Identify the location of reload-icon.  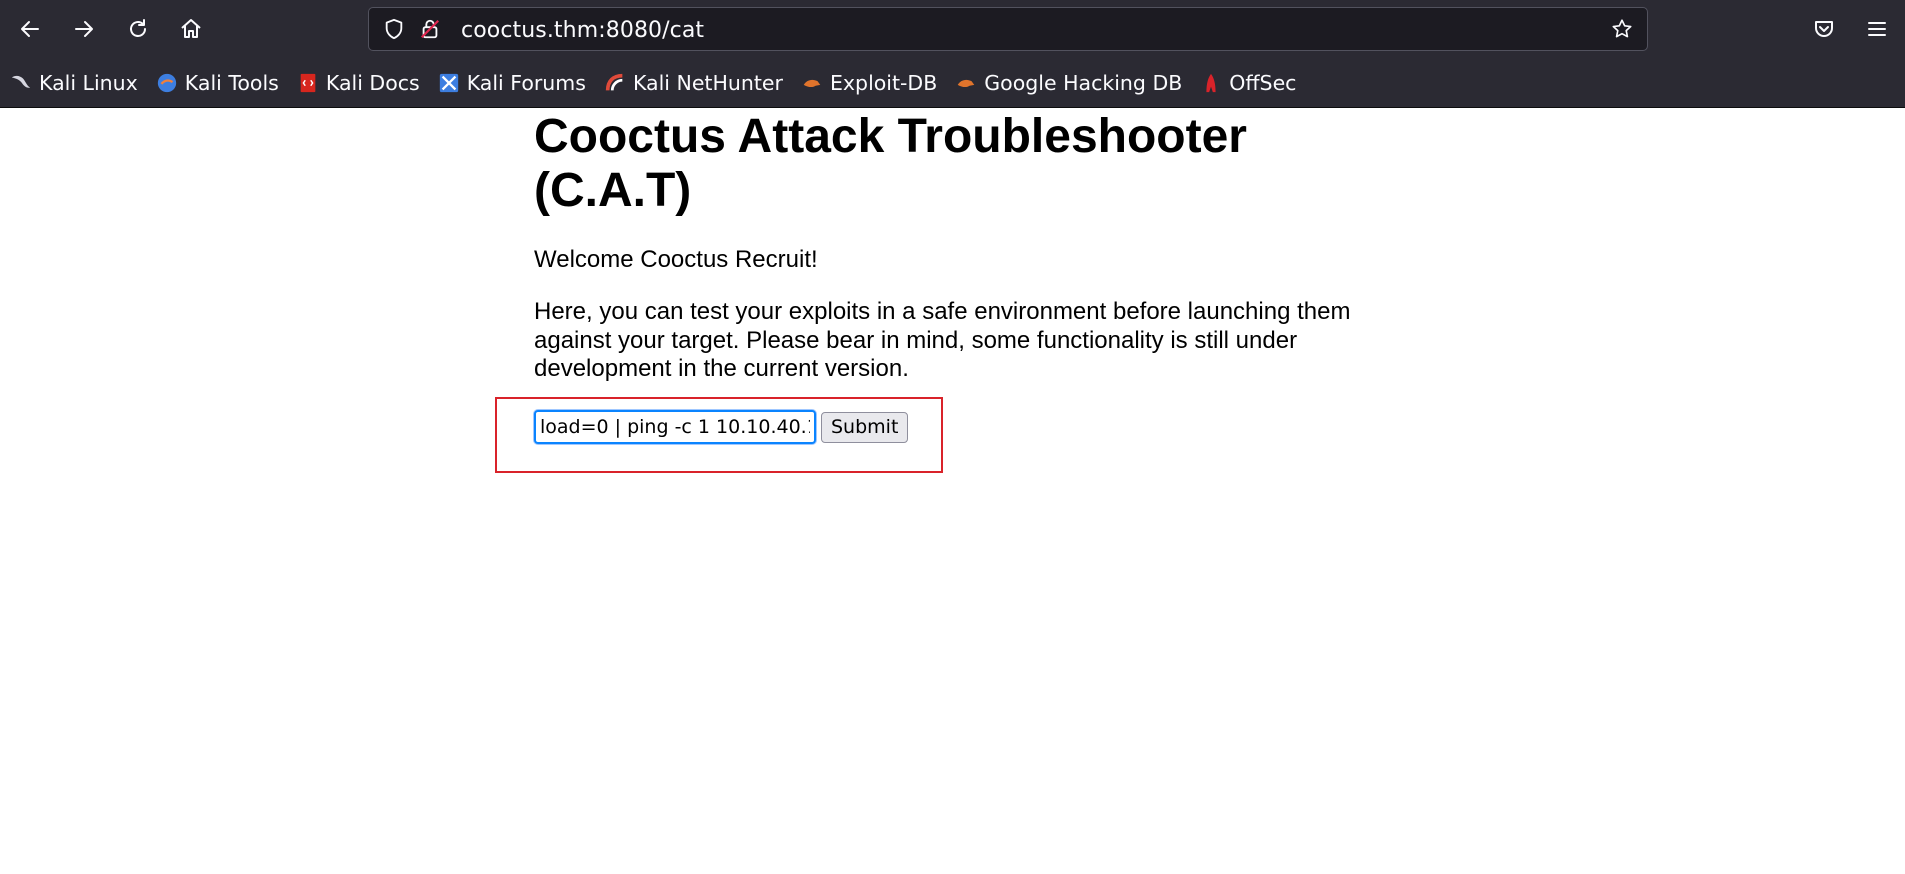
(138, 28).